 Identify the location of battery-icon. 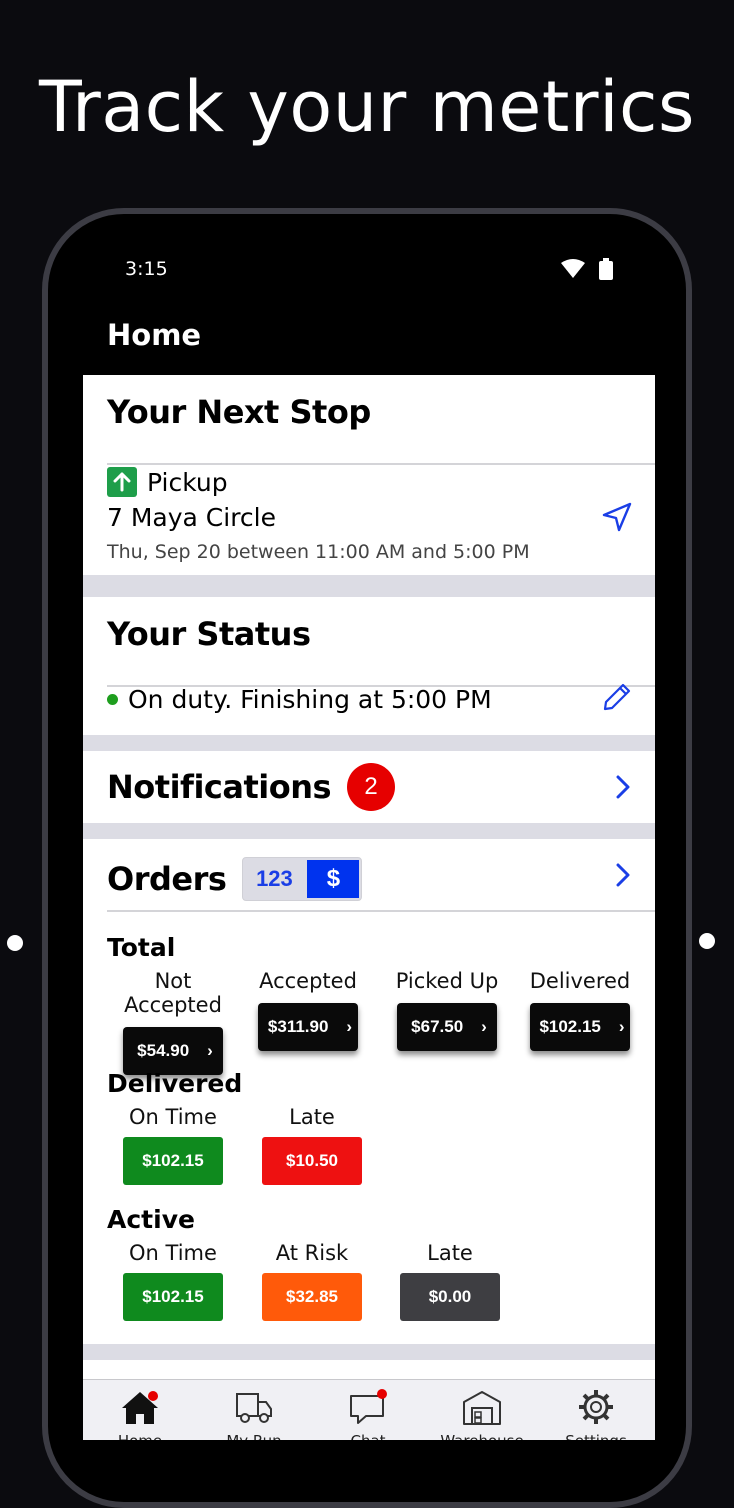
(606, 269).